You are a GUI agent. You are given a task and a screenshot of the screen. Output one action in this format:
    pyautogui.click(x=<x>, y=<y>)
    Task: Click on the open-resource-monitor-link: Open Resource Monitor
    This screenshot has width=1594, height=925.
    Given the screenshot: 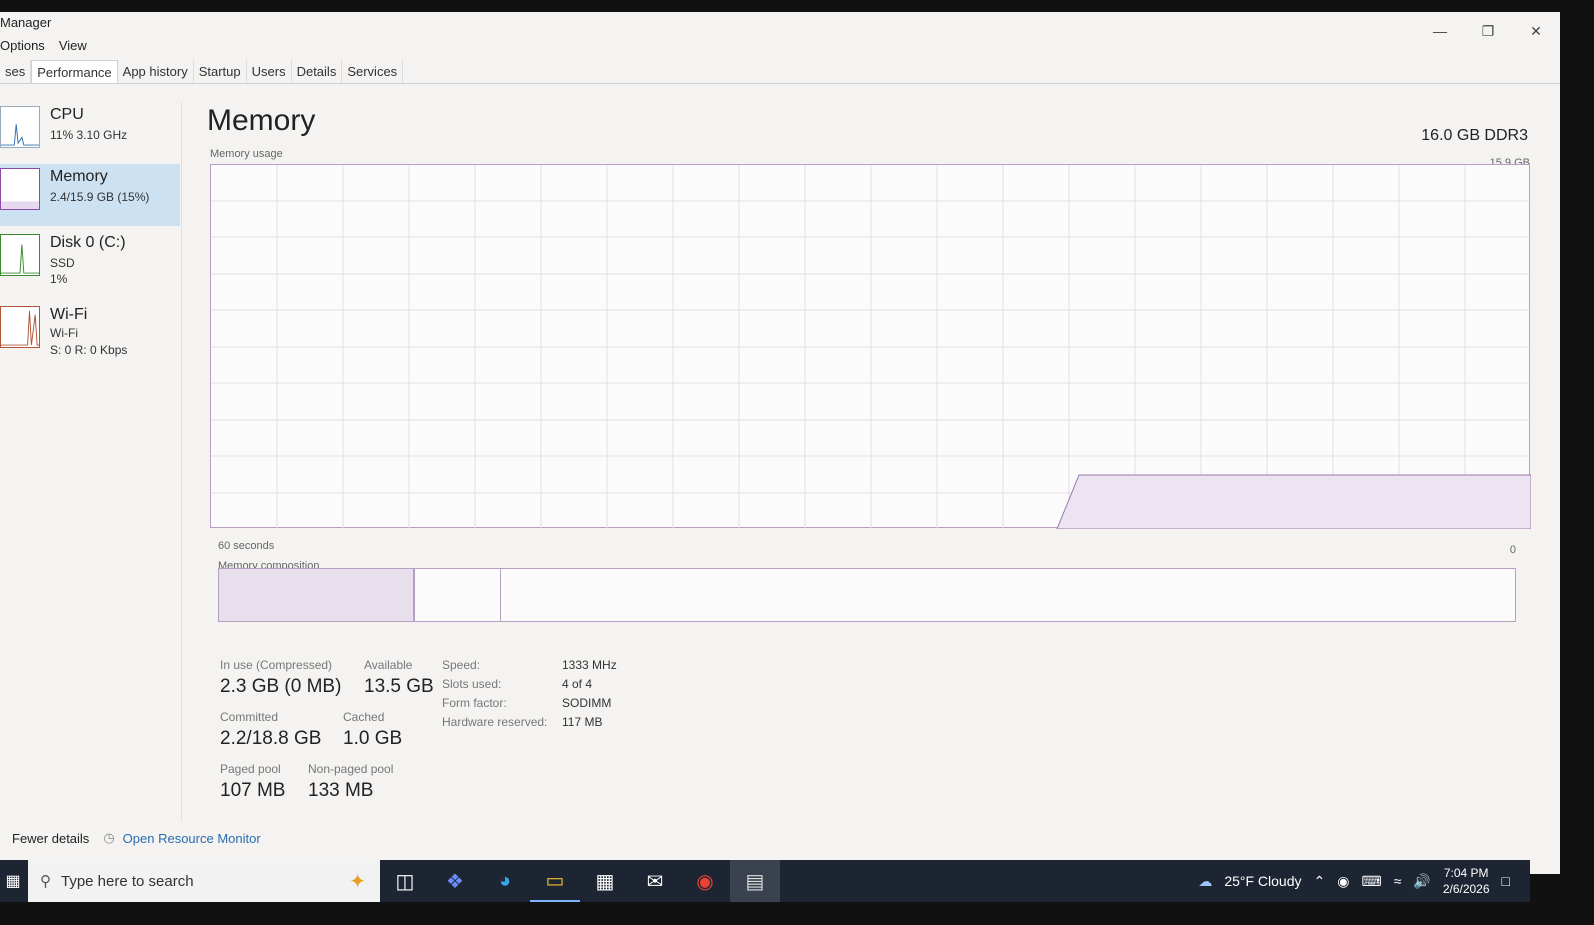 What is the action you would take?
    pyautogui.click(x=192, y=838)
    